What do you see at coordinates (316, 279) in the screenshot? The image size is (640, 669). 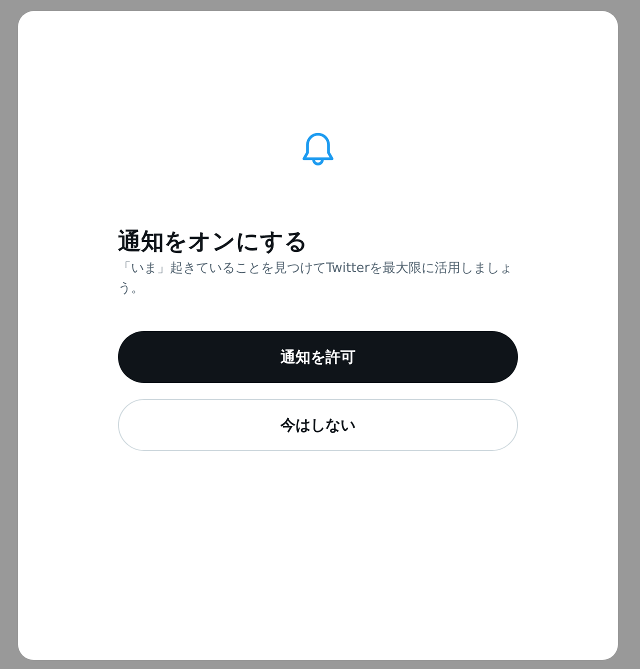 I see `dialog-description: 「いま」起きていることを見つけてTwitterを最大限に活用しましょう。` at bounding box center [316, 279].